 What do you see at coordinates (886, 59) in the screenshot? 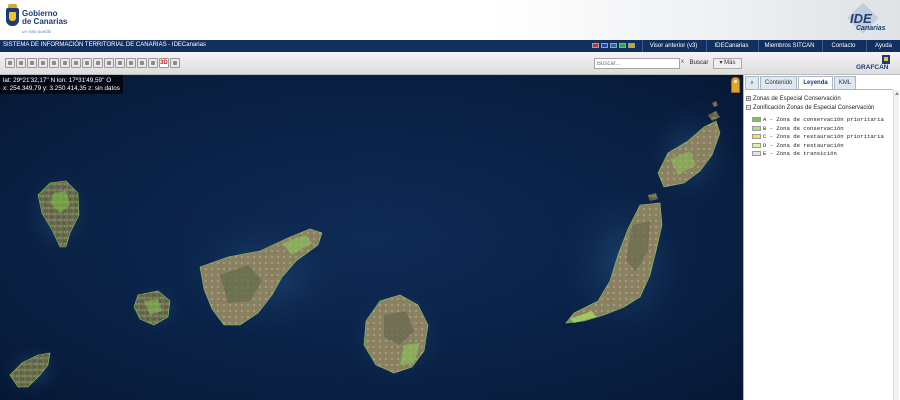
I see `grafcan-emblem-icon` at bounding box center [886, 59].